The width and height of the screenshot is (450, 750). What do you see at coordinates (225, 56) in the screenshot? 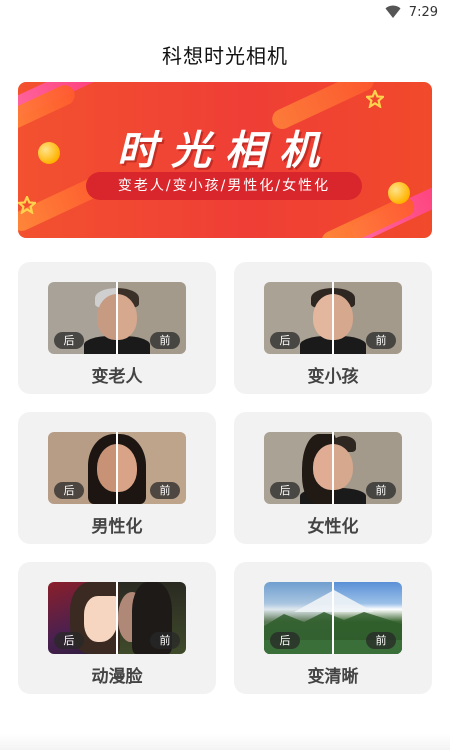
I see `page-title: 科想时光相机` at bounding box center [225, 56].